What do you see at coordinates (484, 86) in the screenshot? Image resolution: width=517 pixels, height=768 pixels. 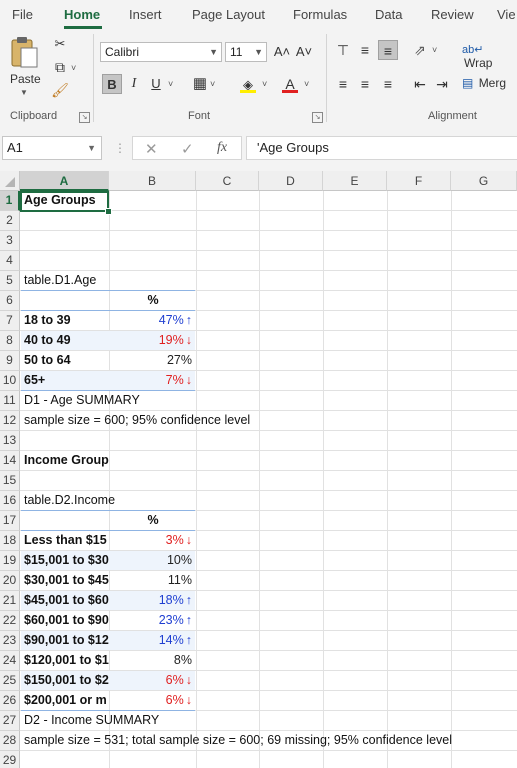 I see `merge-center-button: ▤ Merg` at bounding box center [484, 86].